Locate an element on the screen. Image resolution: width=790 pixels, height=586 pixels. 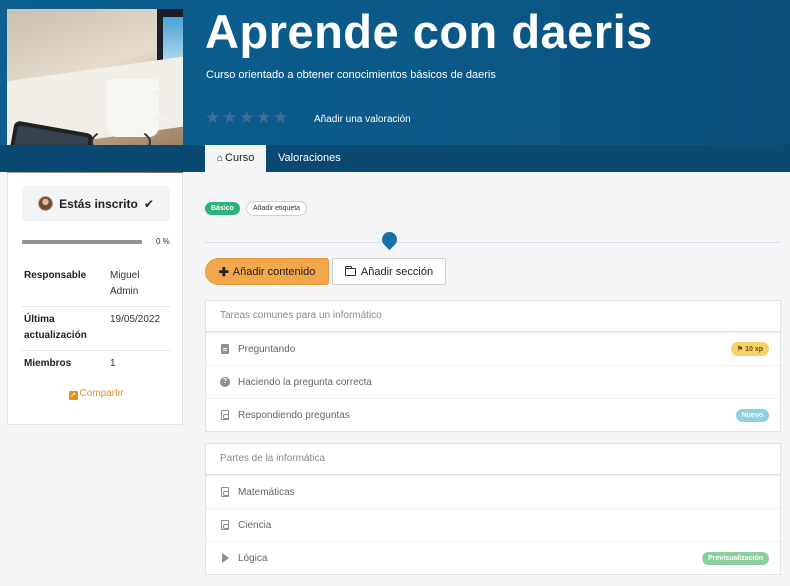
lesson-label: Preguntando is located at coordinates (267, 349).